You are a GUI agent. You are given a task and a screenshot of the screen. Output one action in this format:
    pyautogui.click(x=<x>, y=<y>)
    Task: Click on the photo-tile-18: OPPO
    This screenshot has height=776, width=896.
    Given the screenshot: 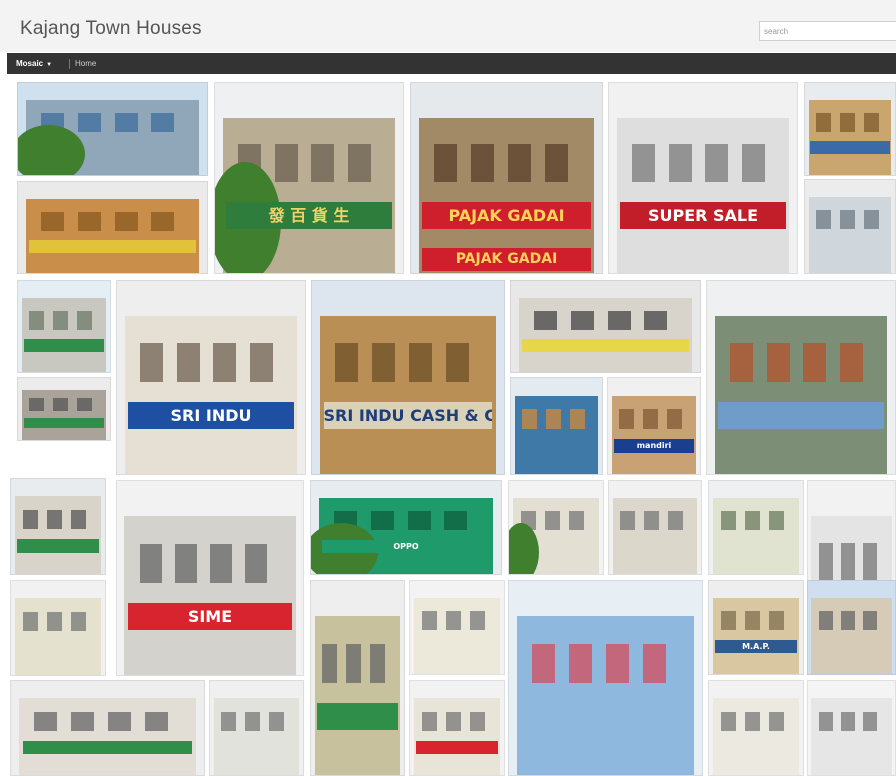 What is the action you would take?
    pyautogui.click(x=406, y=527)
    